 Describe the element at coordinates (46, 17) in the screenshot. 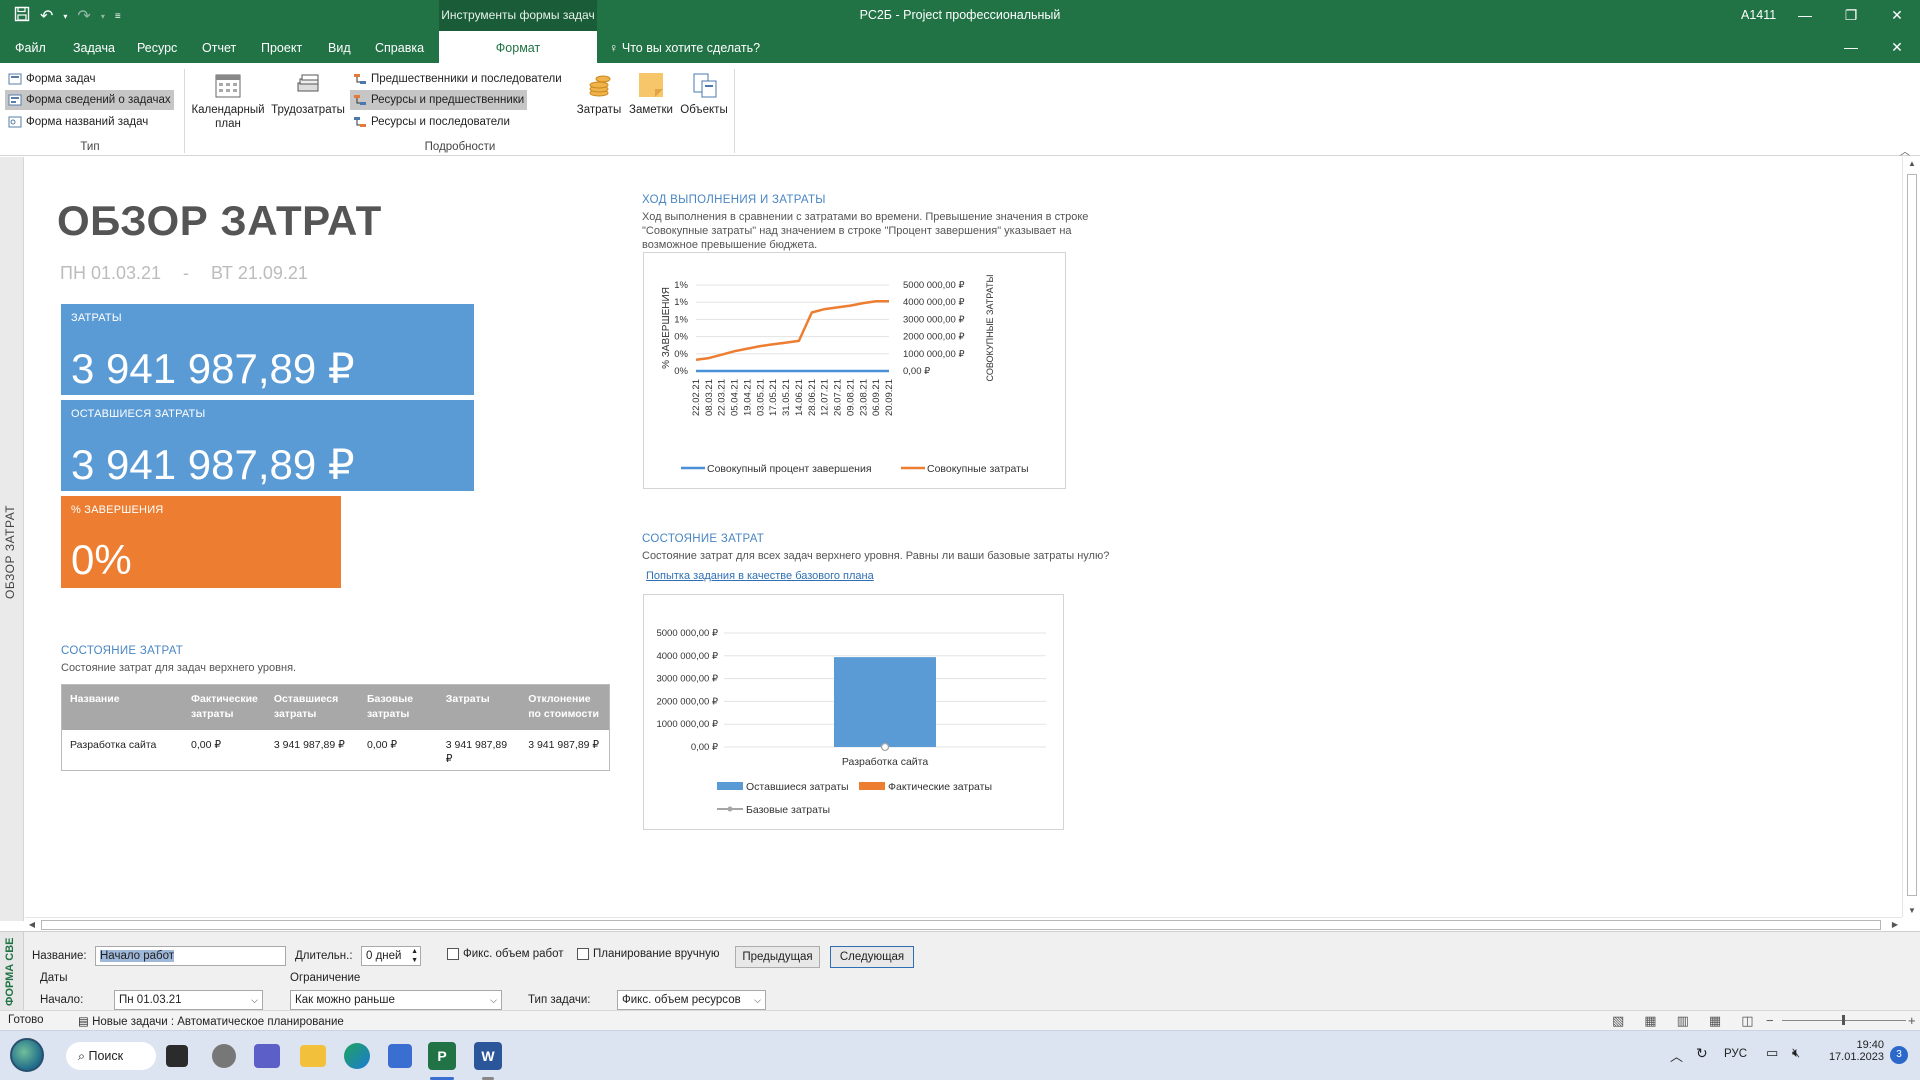

I see `undo-icon: ↶` at that location.